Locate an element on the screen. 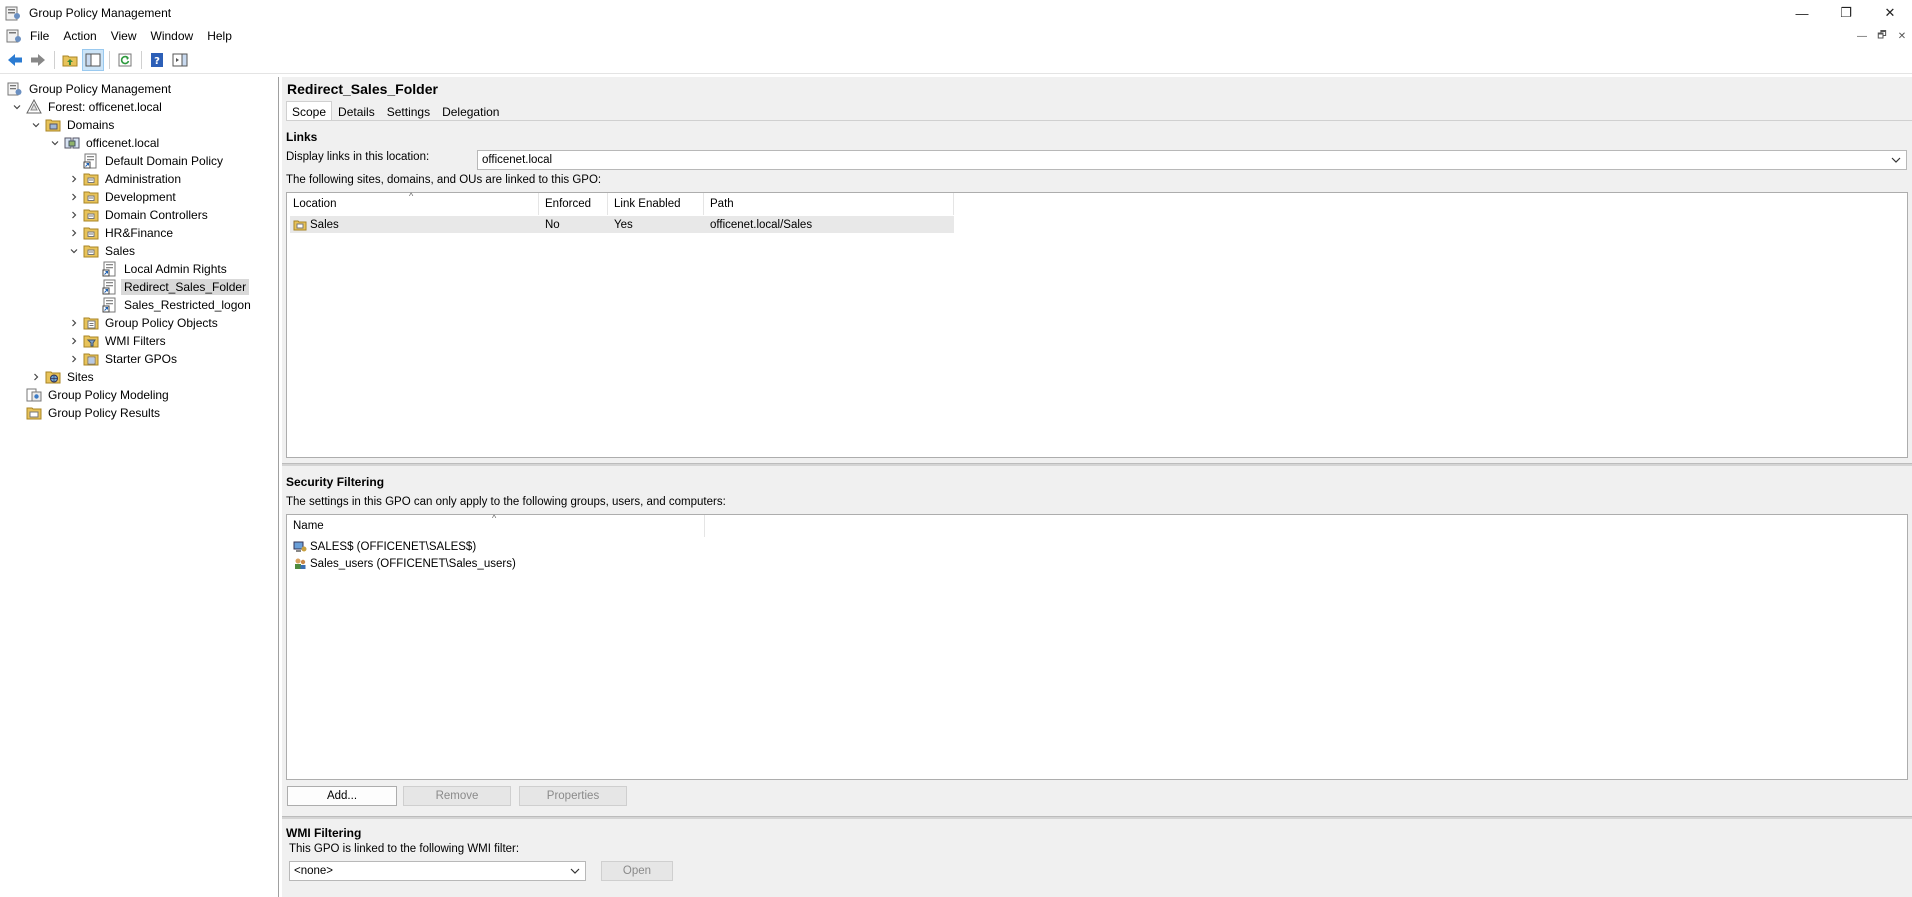 The height and width of the screenshot is (897, 1912). show-hide-action-pane-button is located at coordinates (180, 60).